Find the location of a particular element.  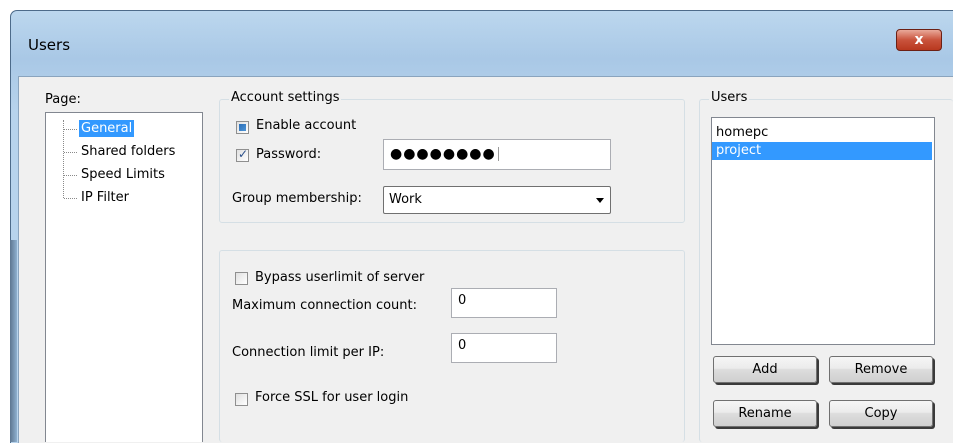

window-title: Users is located at coordinates (49, 45).